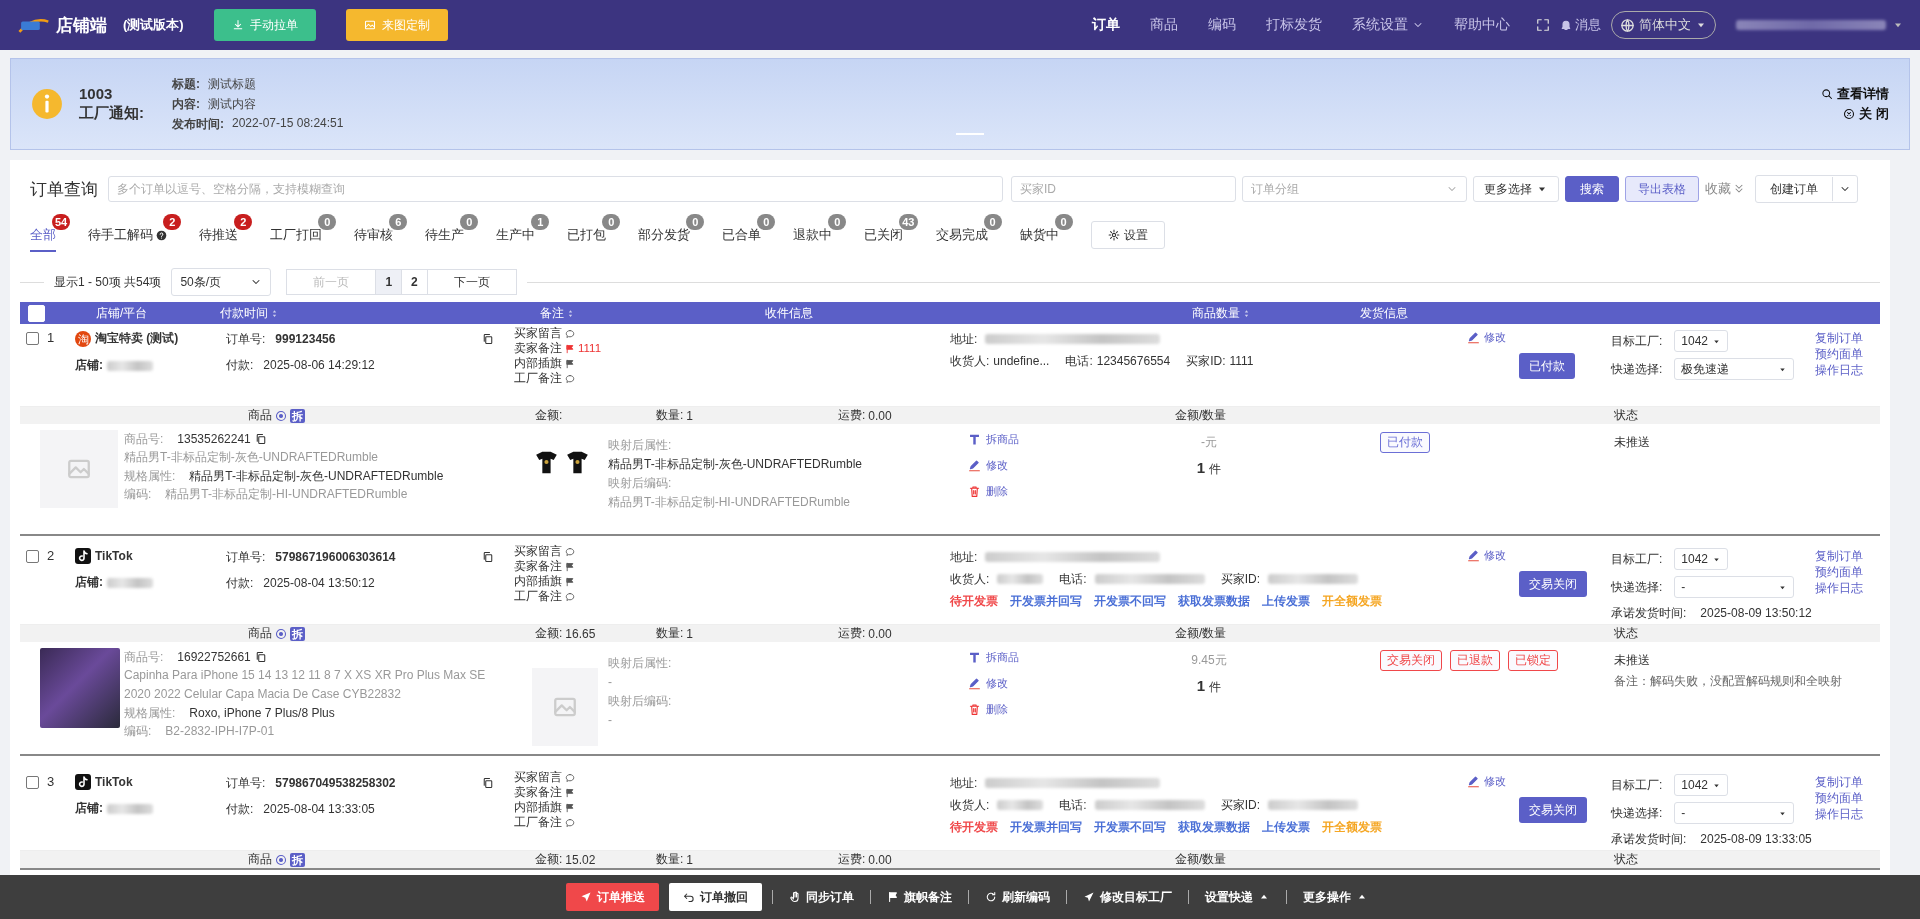 This screenshot has height=919, width=1920. Describe the element at coordinates (83, 338) in the screenshot. I see `platform-logo: 淘` at that location.